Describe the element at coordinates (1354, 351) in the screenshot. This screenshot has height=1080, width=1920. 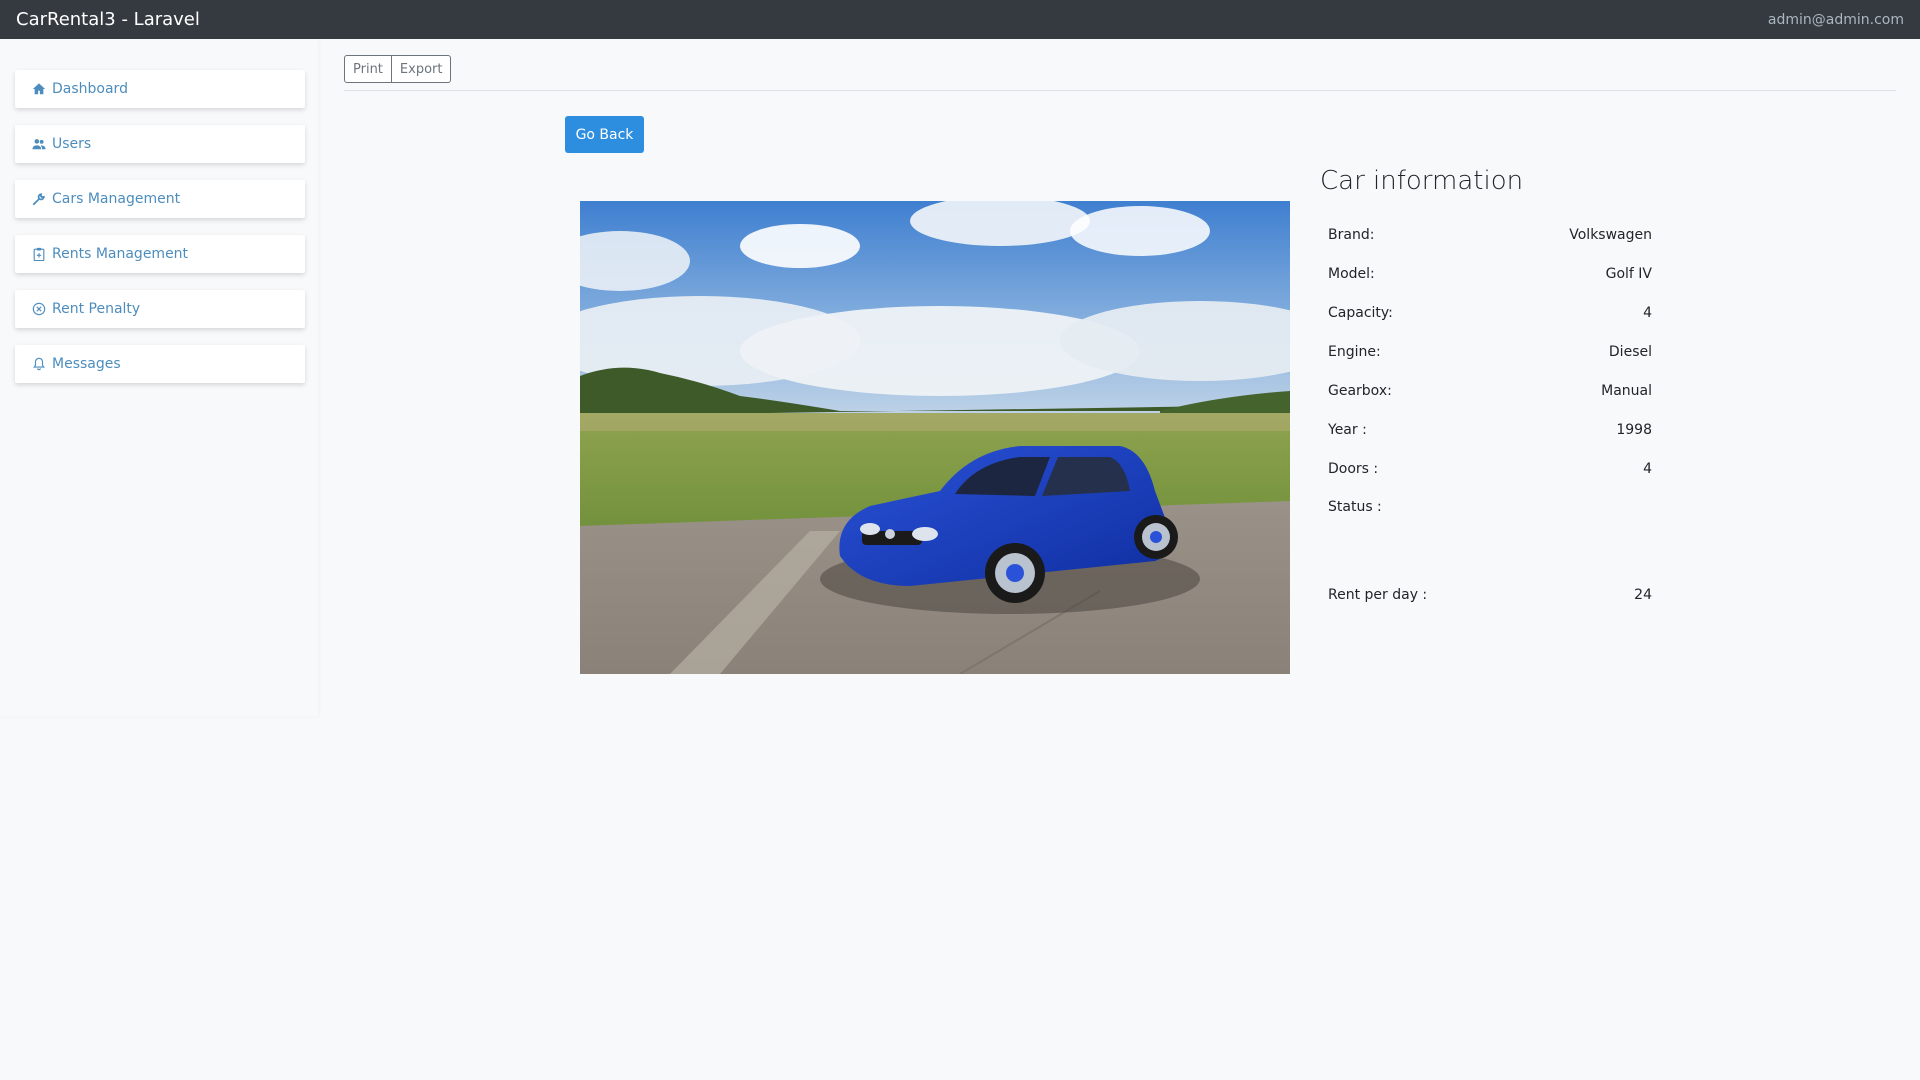
I see `info-label: Engine:` at that location.